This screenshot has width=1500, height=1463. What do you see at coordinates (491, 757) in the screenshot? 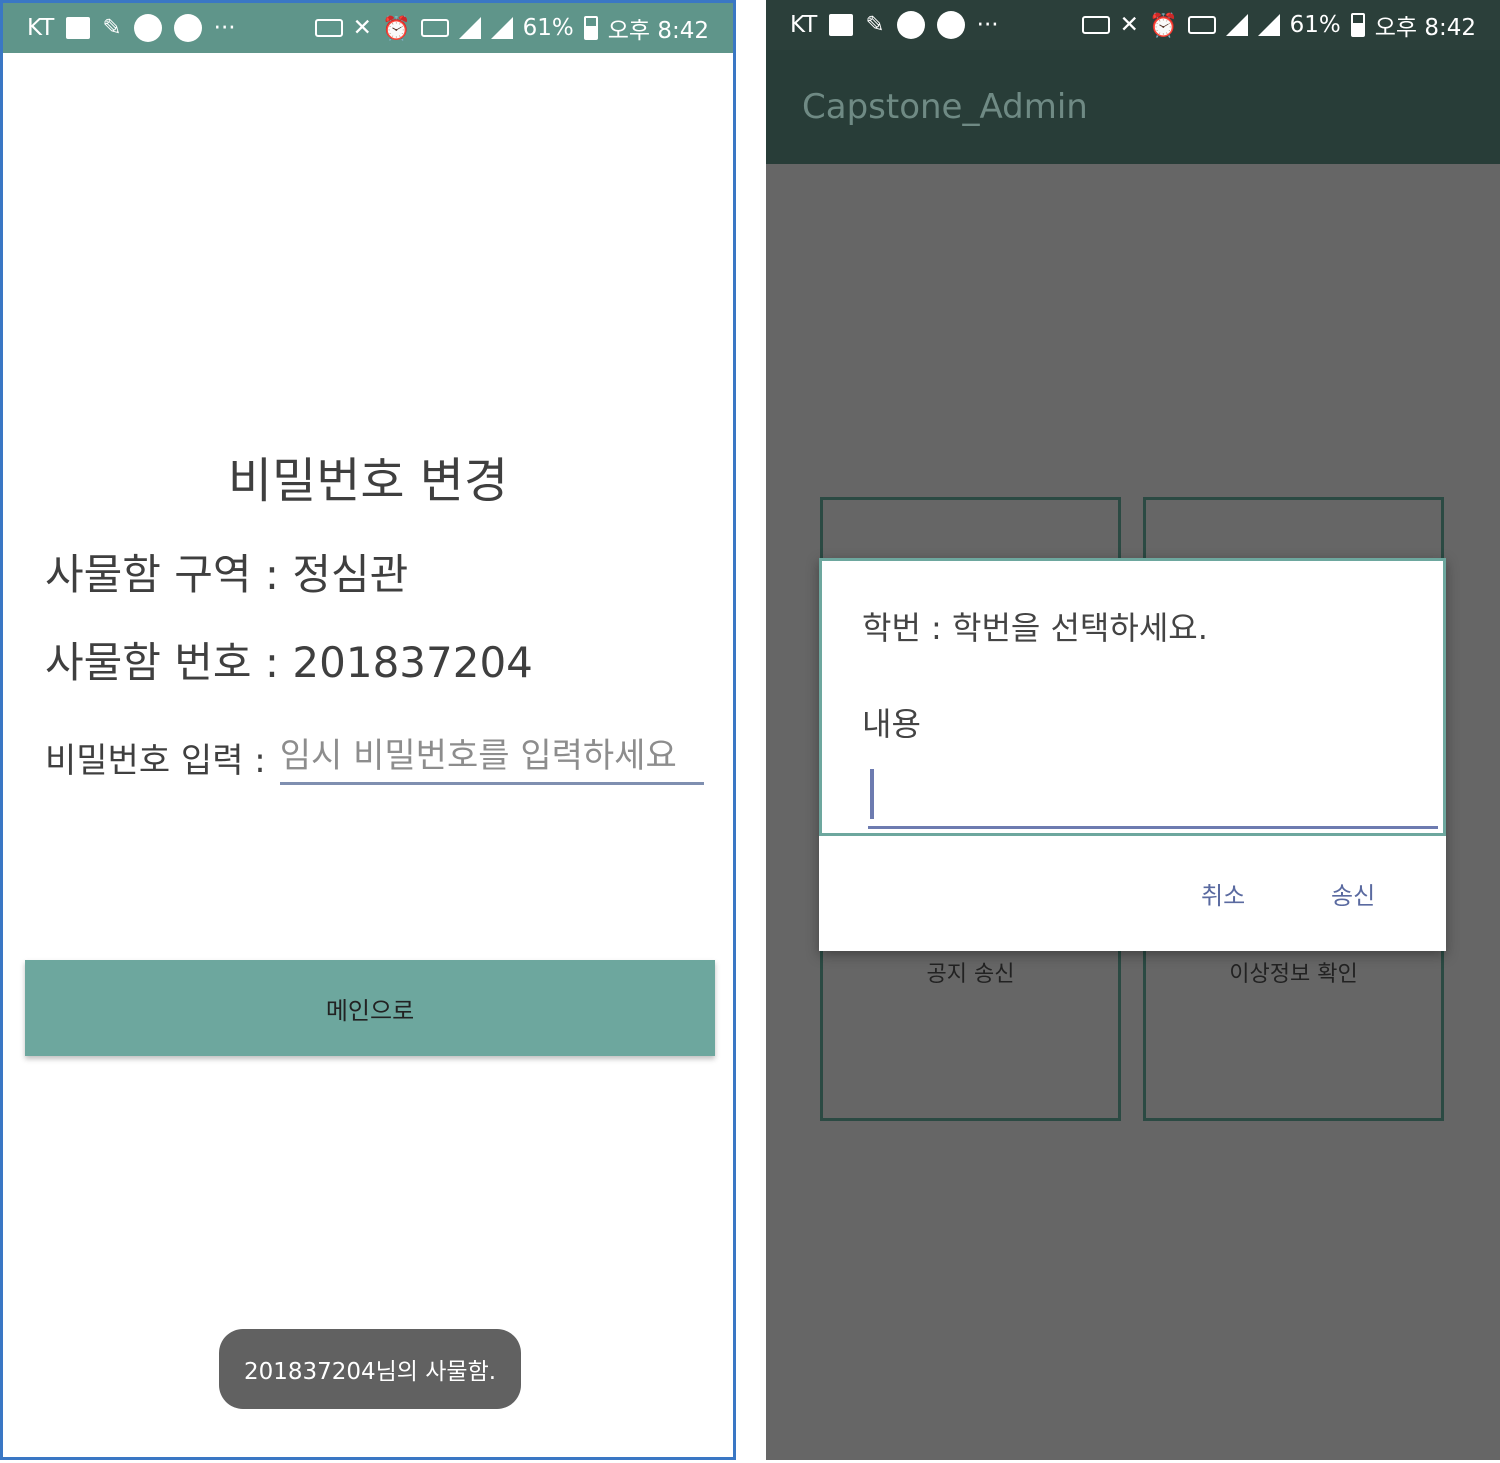
I see `temporary-password-input` at bounding box center [491, 757].